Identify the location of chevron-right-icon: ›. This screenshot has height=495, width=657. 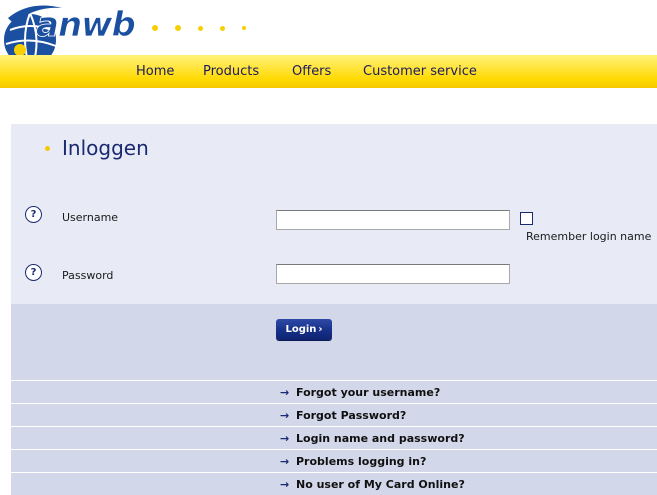
(320, 329).